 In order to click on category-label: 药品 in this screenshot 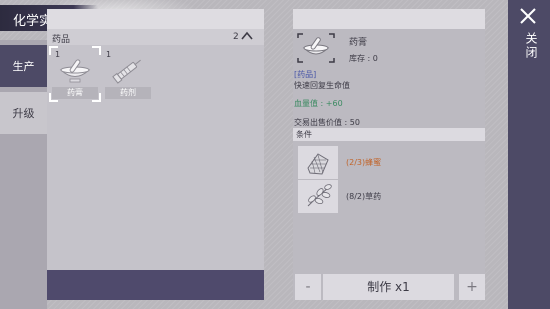, I will do `click(61, 40)`.